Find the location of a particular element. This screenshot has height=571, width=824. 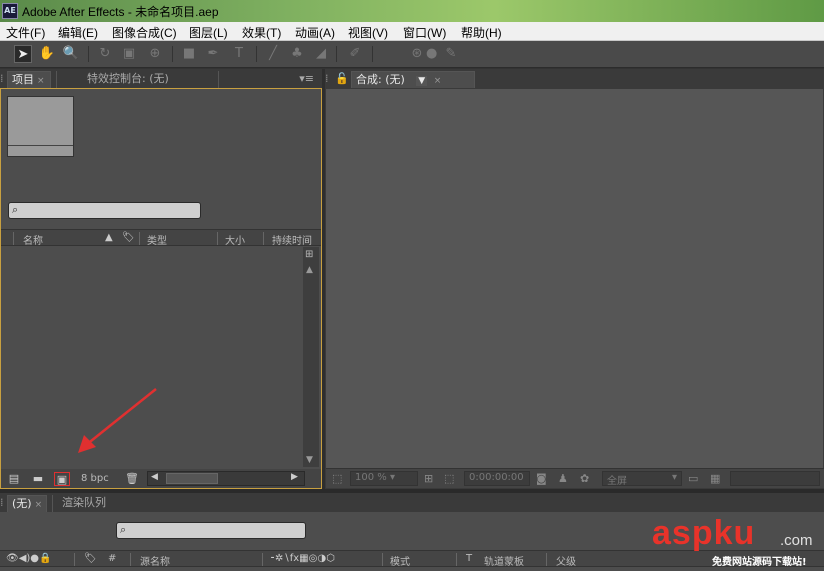

comp-panel-tabbar: ⁞ 🔓 合成: (无) ▼ × is located at coordinates (574, 78).